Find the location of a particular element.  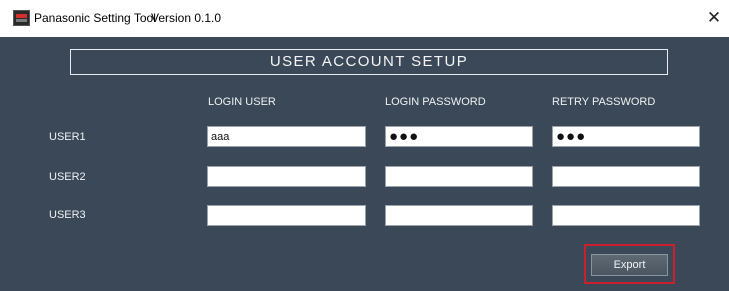

user3-login-password-input is located at coordinates (459, 215).